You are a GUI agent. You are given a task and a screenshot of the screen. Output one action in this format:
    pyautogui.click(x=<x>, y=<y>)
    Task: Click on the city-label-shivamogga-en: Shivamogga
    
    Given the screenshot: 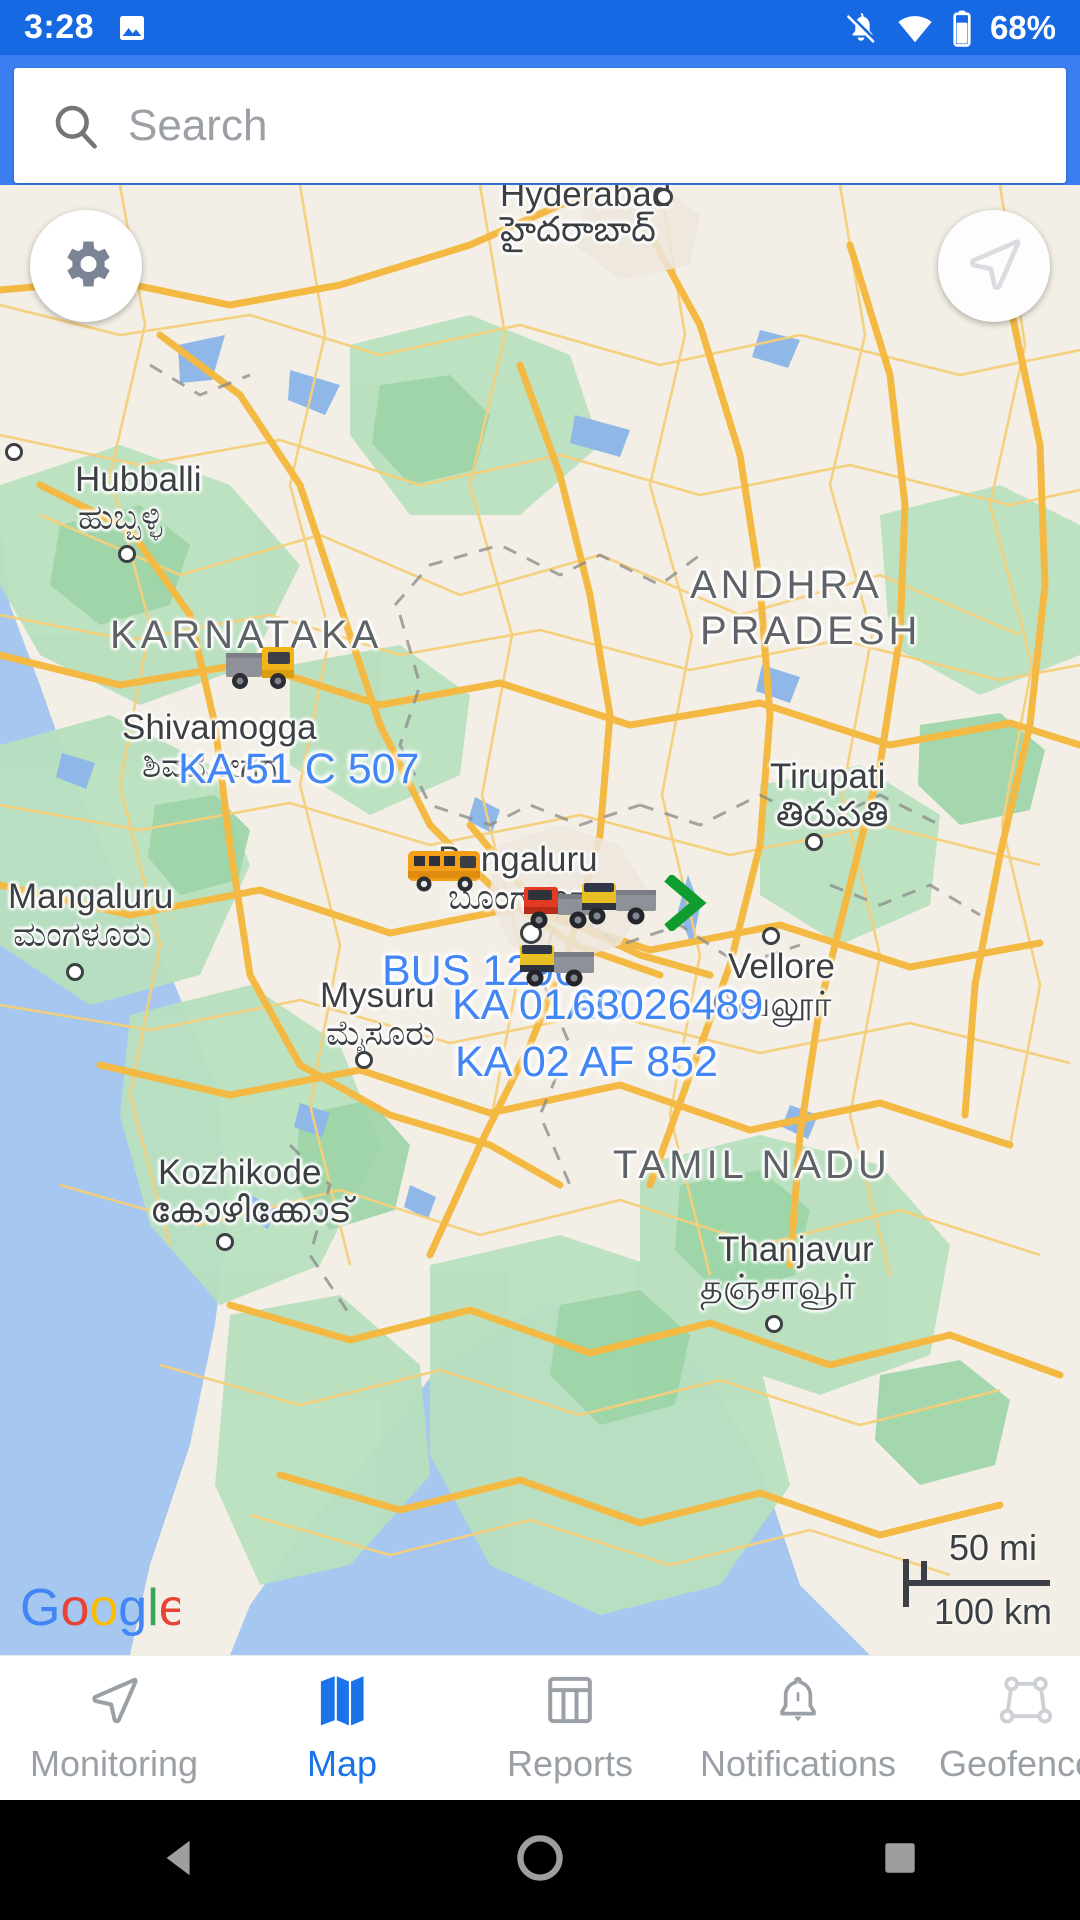 What is the action you would take?
    pyautogui.click(x=219, y=727)
    